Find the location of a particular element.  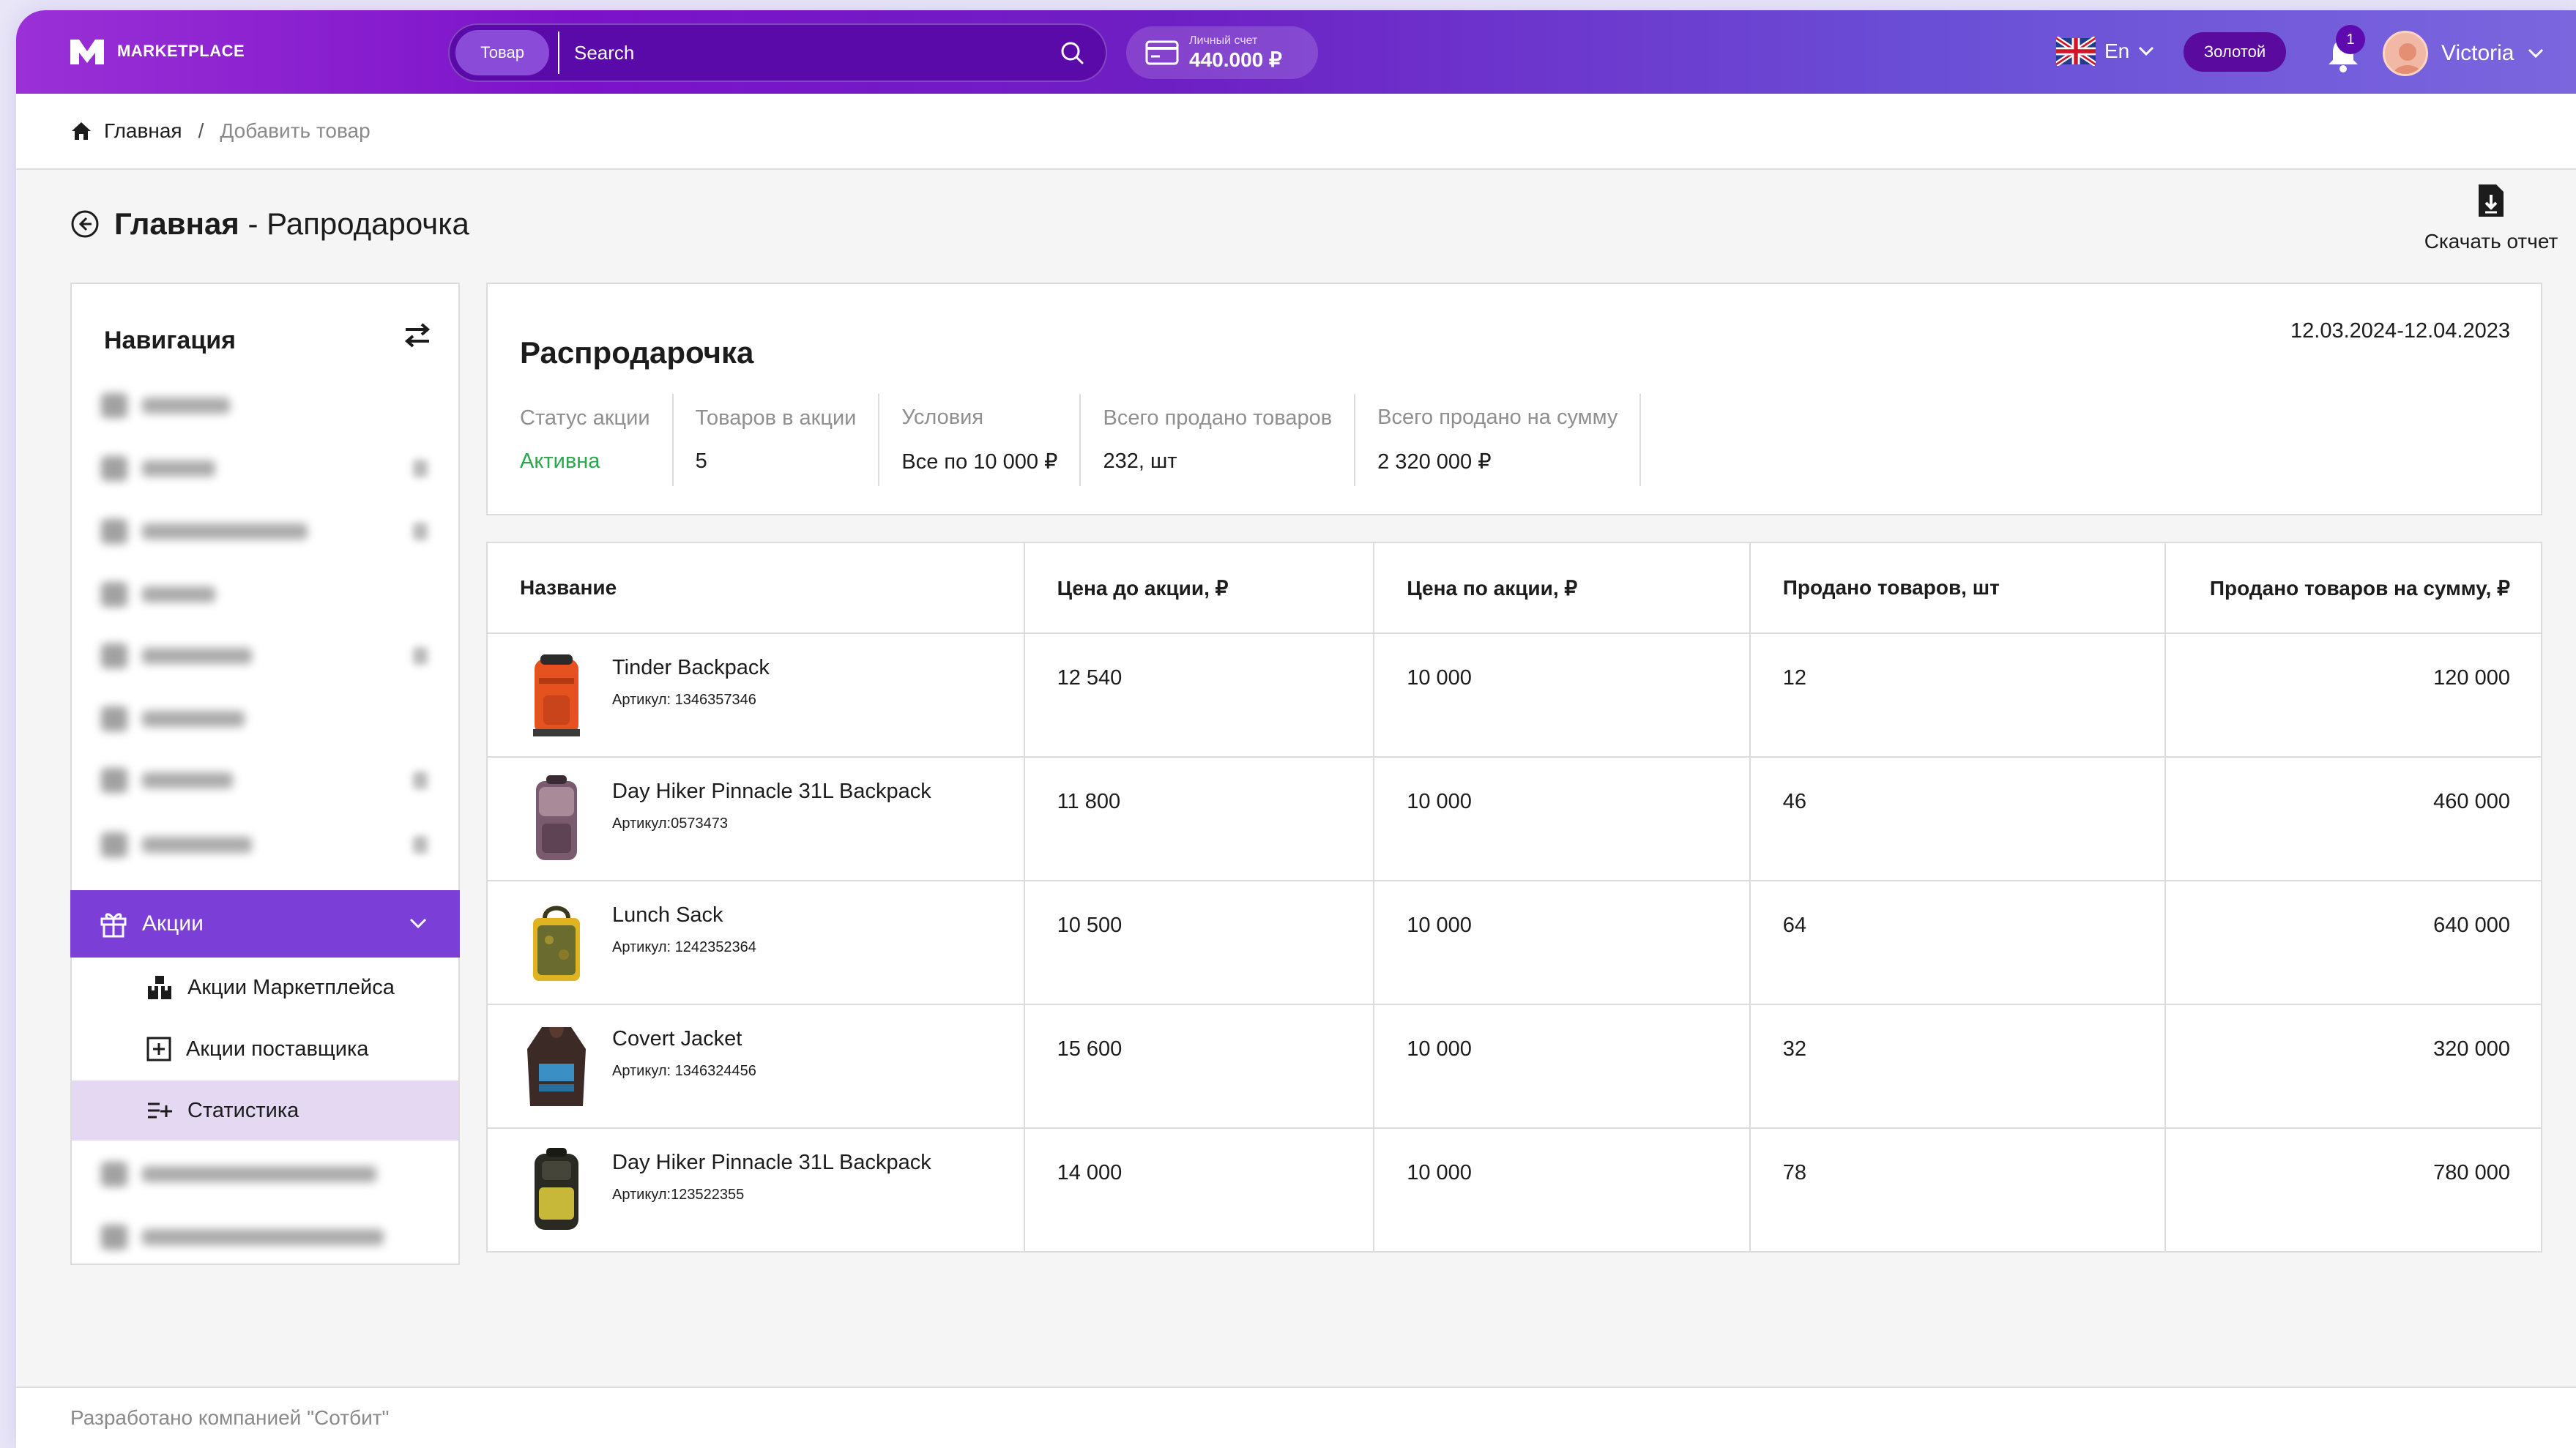

account-balance: Личный счет 440.000 ₽ is located at coordinates (1222, 53).